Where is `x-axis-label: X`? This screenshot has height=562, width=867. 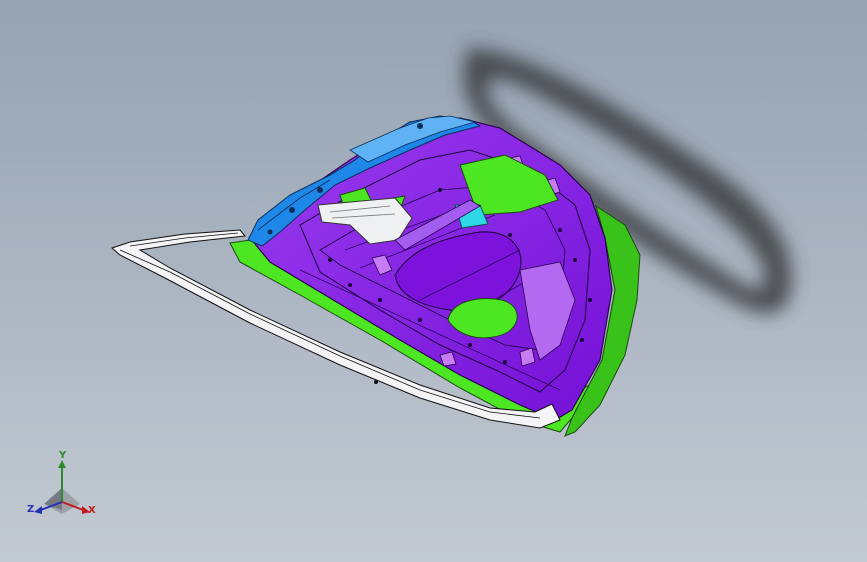
x-axis-label: X is located at coordinates (92, 510).